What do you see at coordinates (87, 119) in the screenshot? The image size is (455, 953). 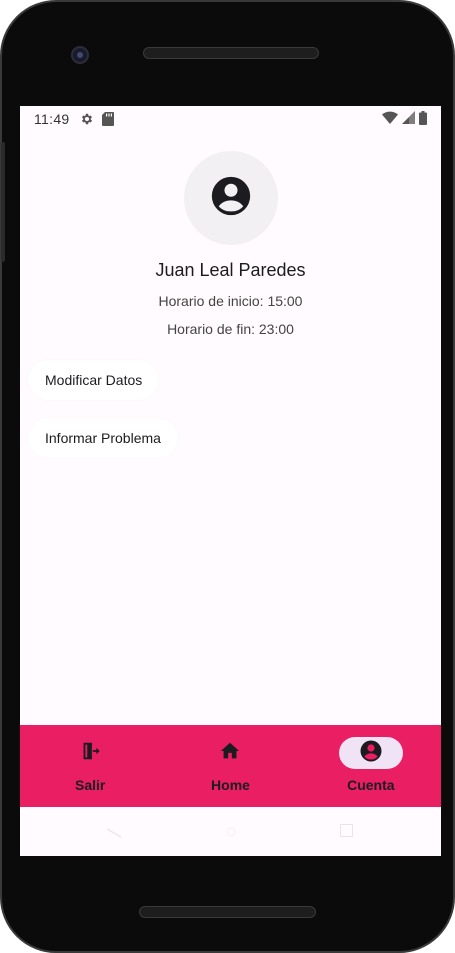 I see `gear-icon` at bounding box center [87, 119].